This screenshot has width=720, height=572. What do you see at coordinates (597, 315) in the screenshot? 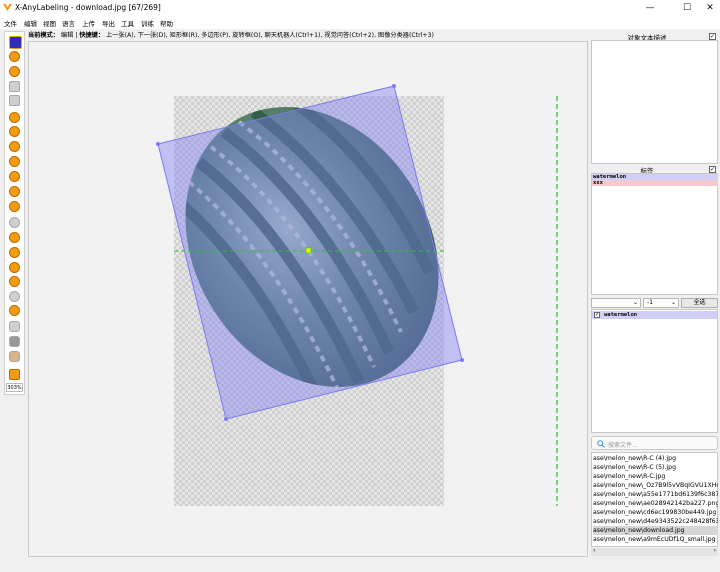
I see `shape-visibility-checkbox: ✓` at bounding box center [597, 315].